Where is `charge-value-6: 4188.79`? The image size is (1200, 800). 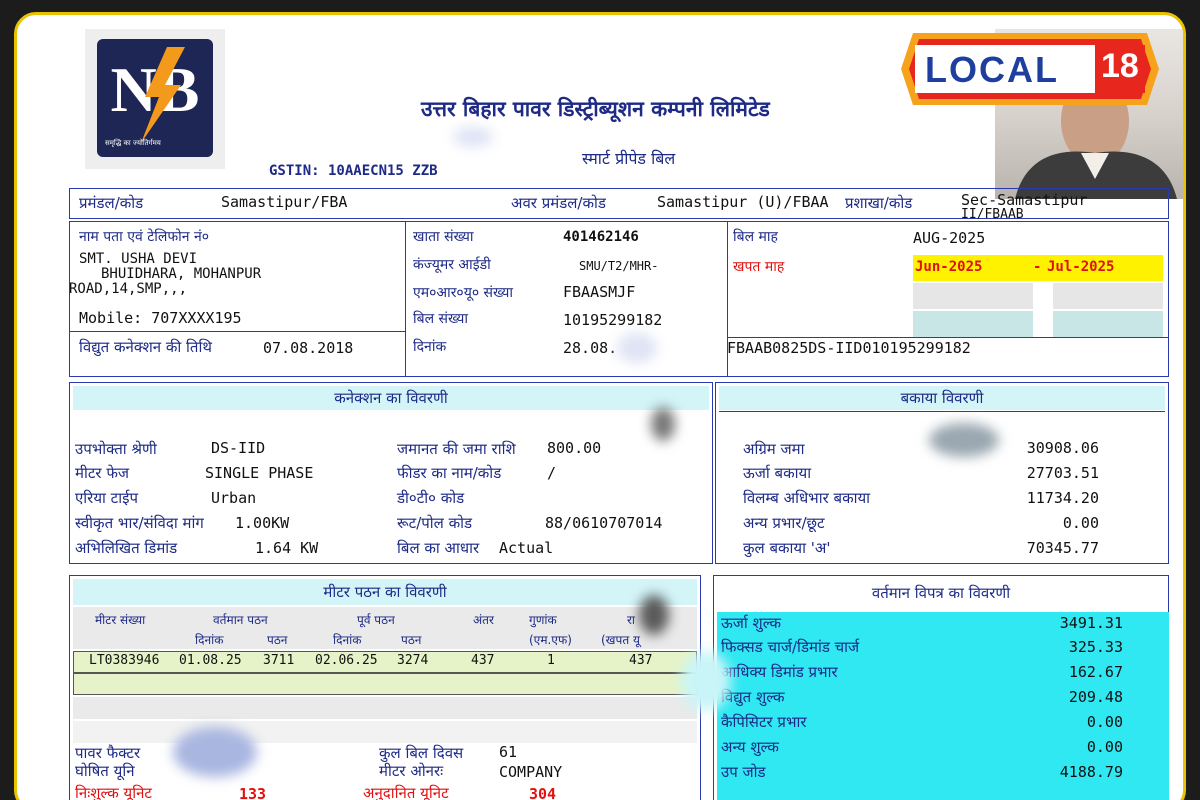
charge-value-6: 4188.79 is located at coordinates (1091, 772).